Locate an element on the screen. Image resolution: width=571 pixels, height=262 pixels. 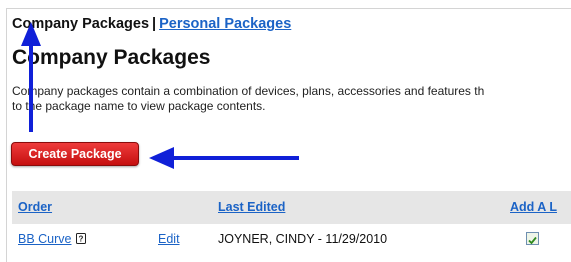
checkmark-icon is located at coordinates (532, 240).